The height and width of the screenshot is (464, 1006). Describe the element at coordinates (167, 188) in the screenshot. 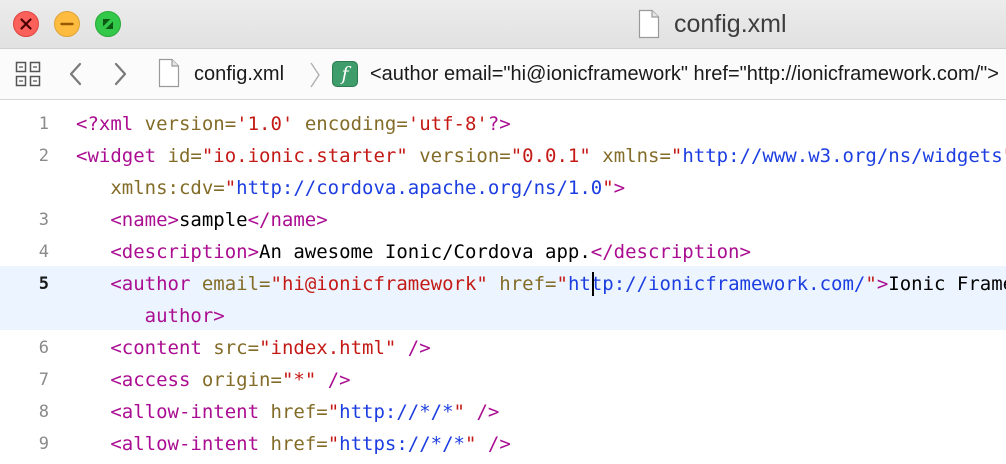

I see `code-token: xmlns:cdv=` at that location.